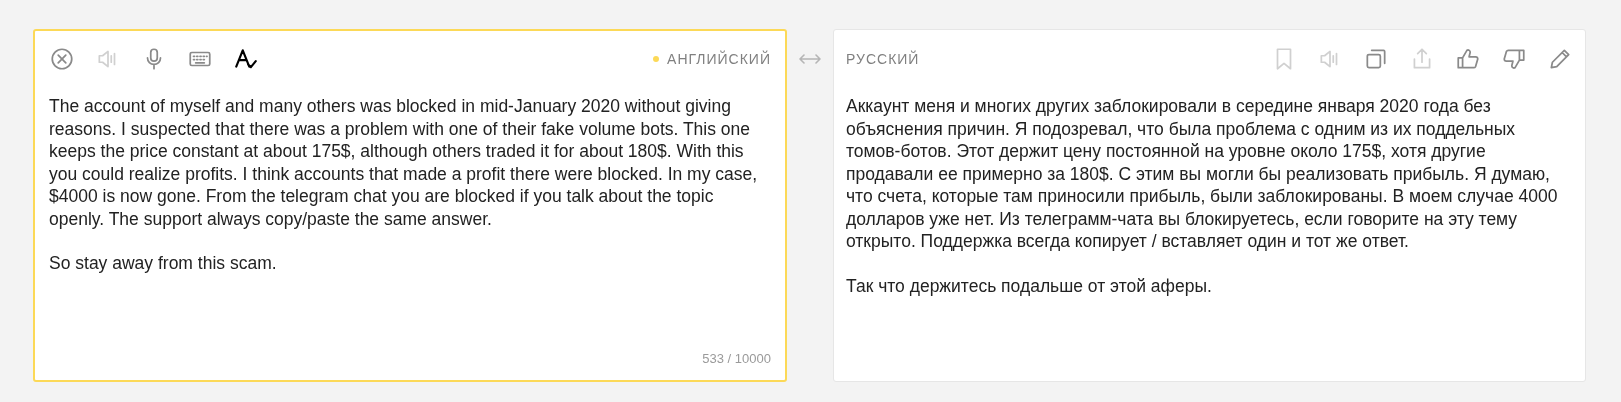 This screenshot has width=1621, height=402. Describe the element at coordinates (1376, 59) in the screenshot. I see `copy-icon` at that location.